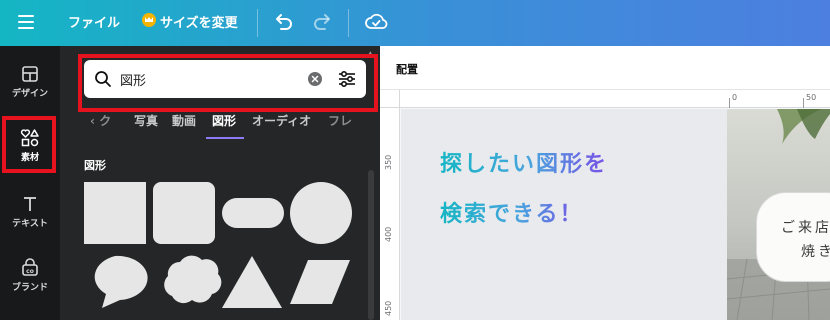 The image size is (830, 320). Describe the element at coordinates (225, 79) in the screenshot. I see `search-box: 図形` at that location.